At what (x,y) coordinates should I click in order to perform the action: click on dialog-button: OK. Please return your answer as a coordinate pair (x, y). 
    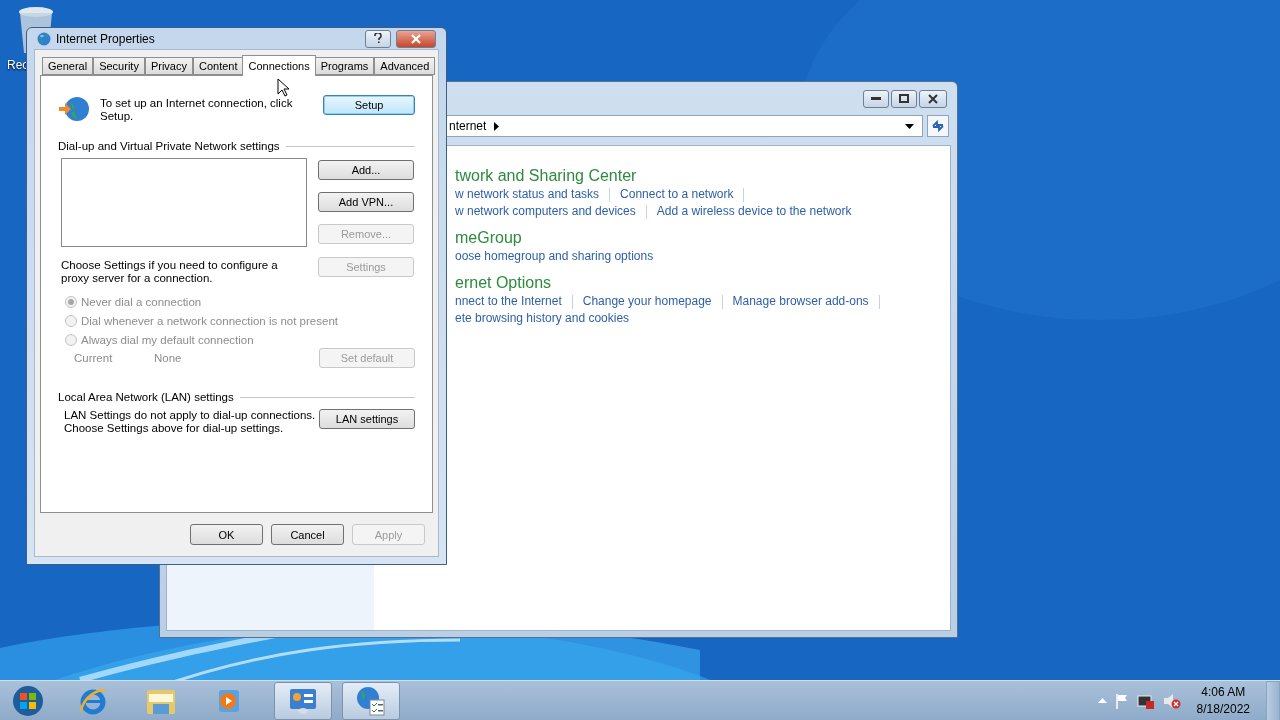
    Looking at the image, I should click on (226, 534).